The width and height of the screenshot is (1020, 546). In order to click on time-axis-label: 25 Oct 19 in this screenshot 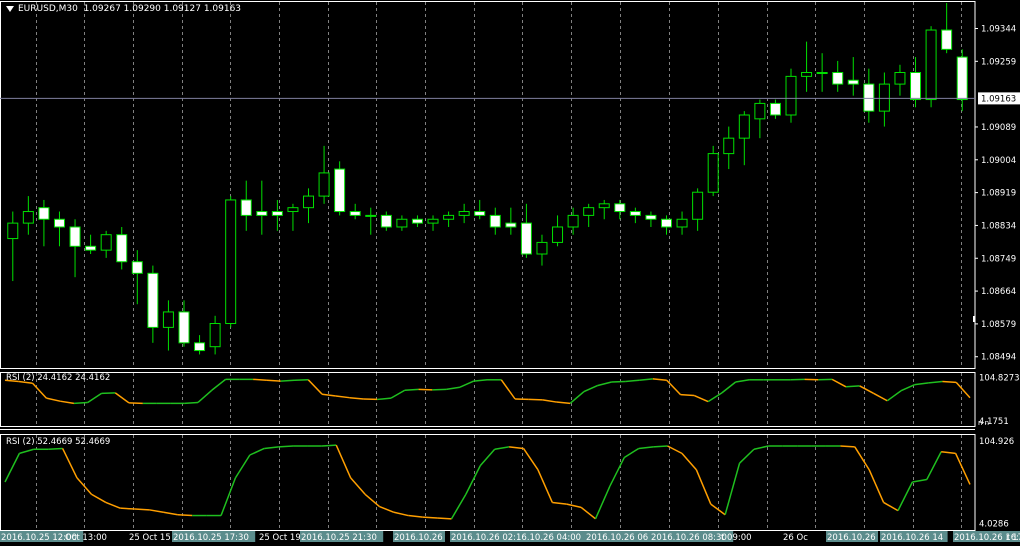, I will do `click(280, 538)`.